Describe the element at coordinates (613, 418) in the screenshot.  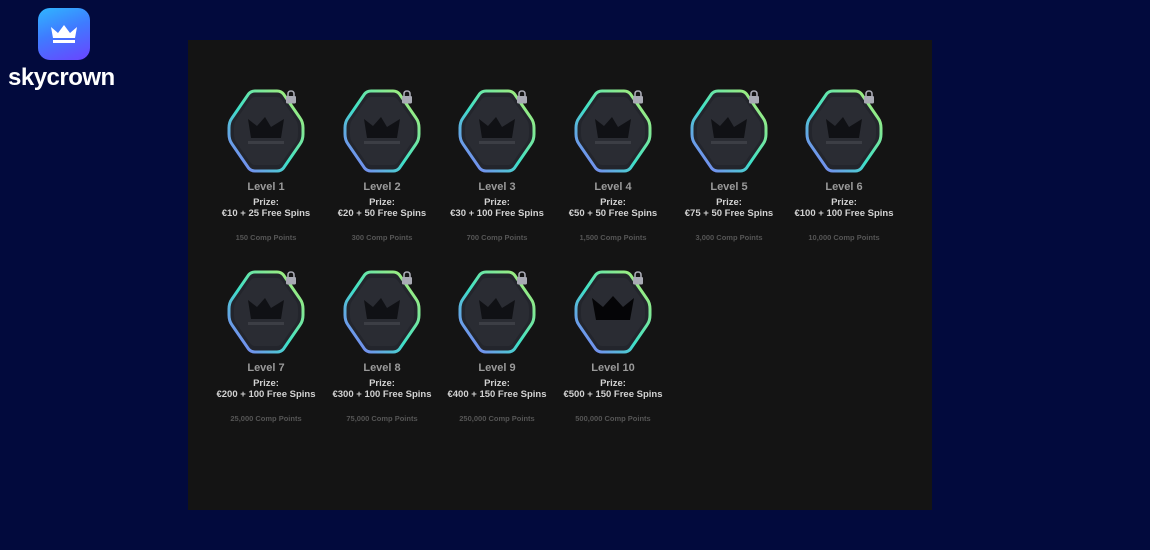
I see `comp-points: 500,000 Comp Points` at that location.